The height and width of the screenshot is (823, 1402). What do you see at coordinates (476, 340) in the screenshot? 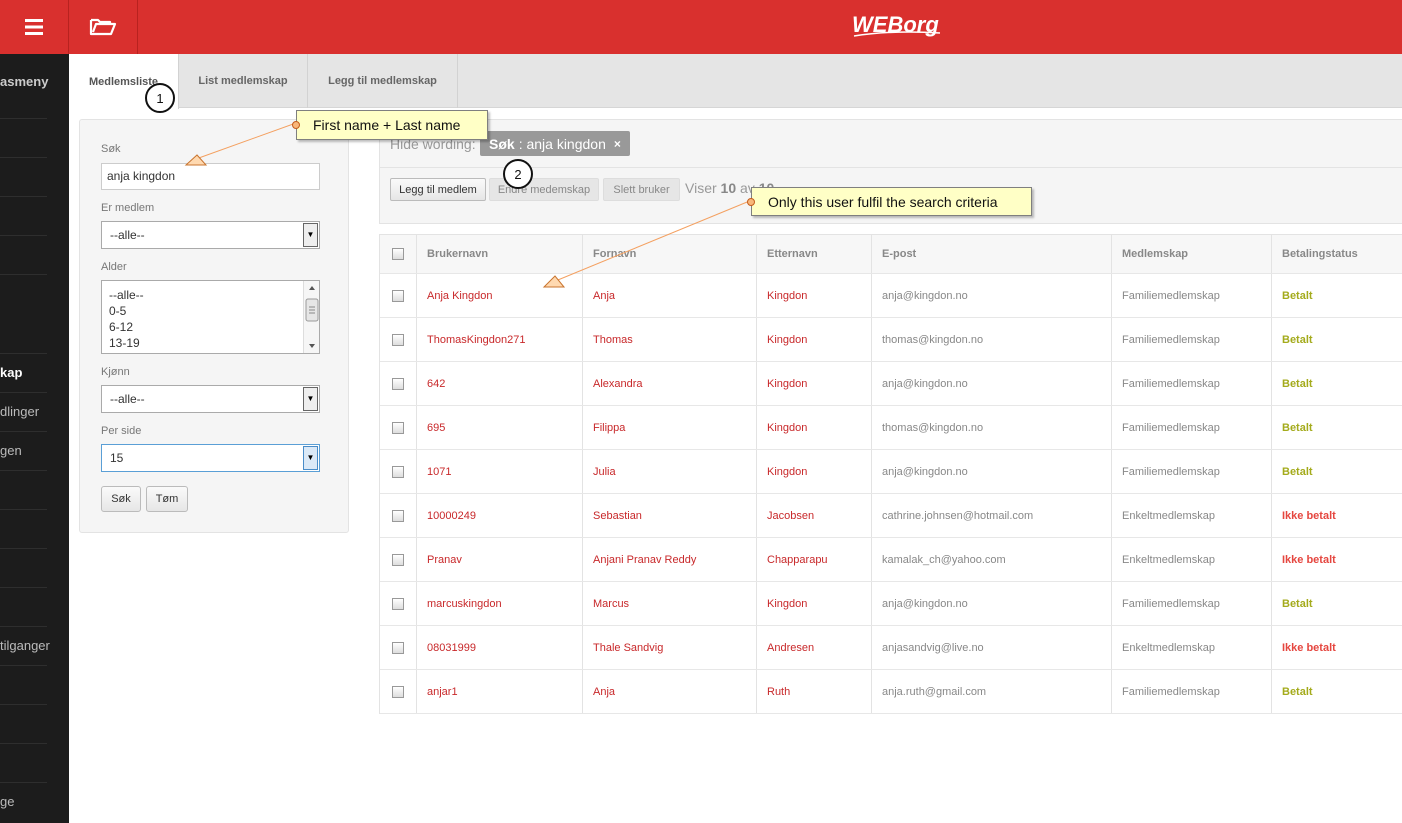
I see `cell-username-text: ThomasKingdon271` at bounding box center [476, 340].